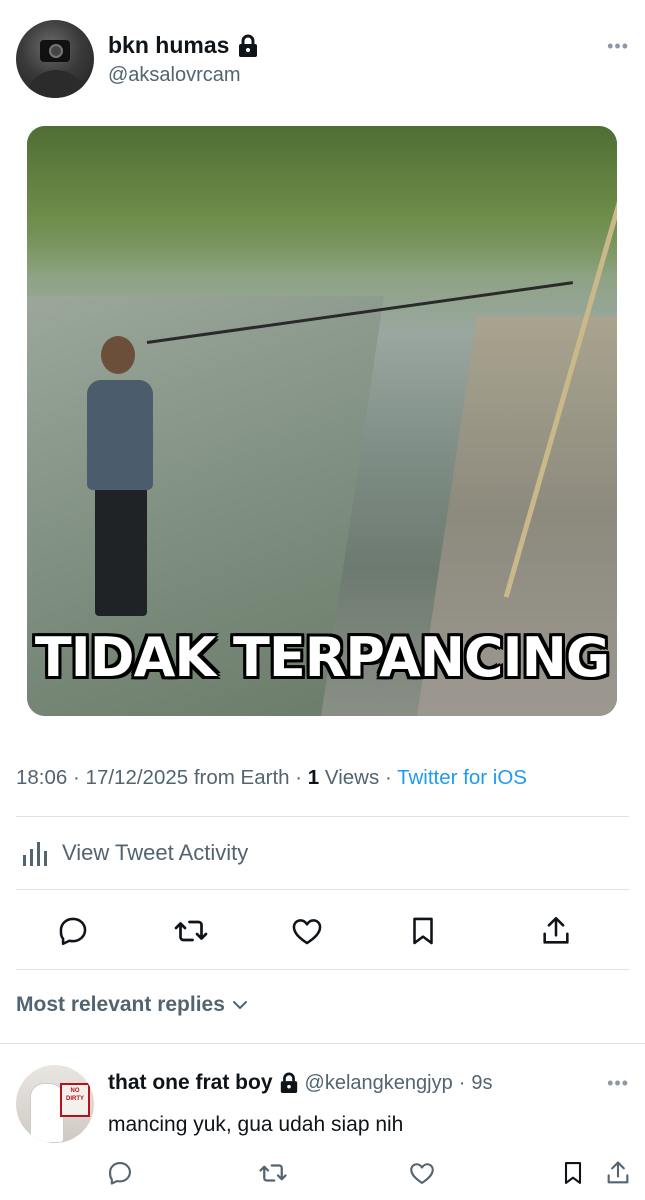 The width and height of the screenshot is (645, 1200). I want to click on tweet-location: from Earth, so click(241, 777).